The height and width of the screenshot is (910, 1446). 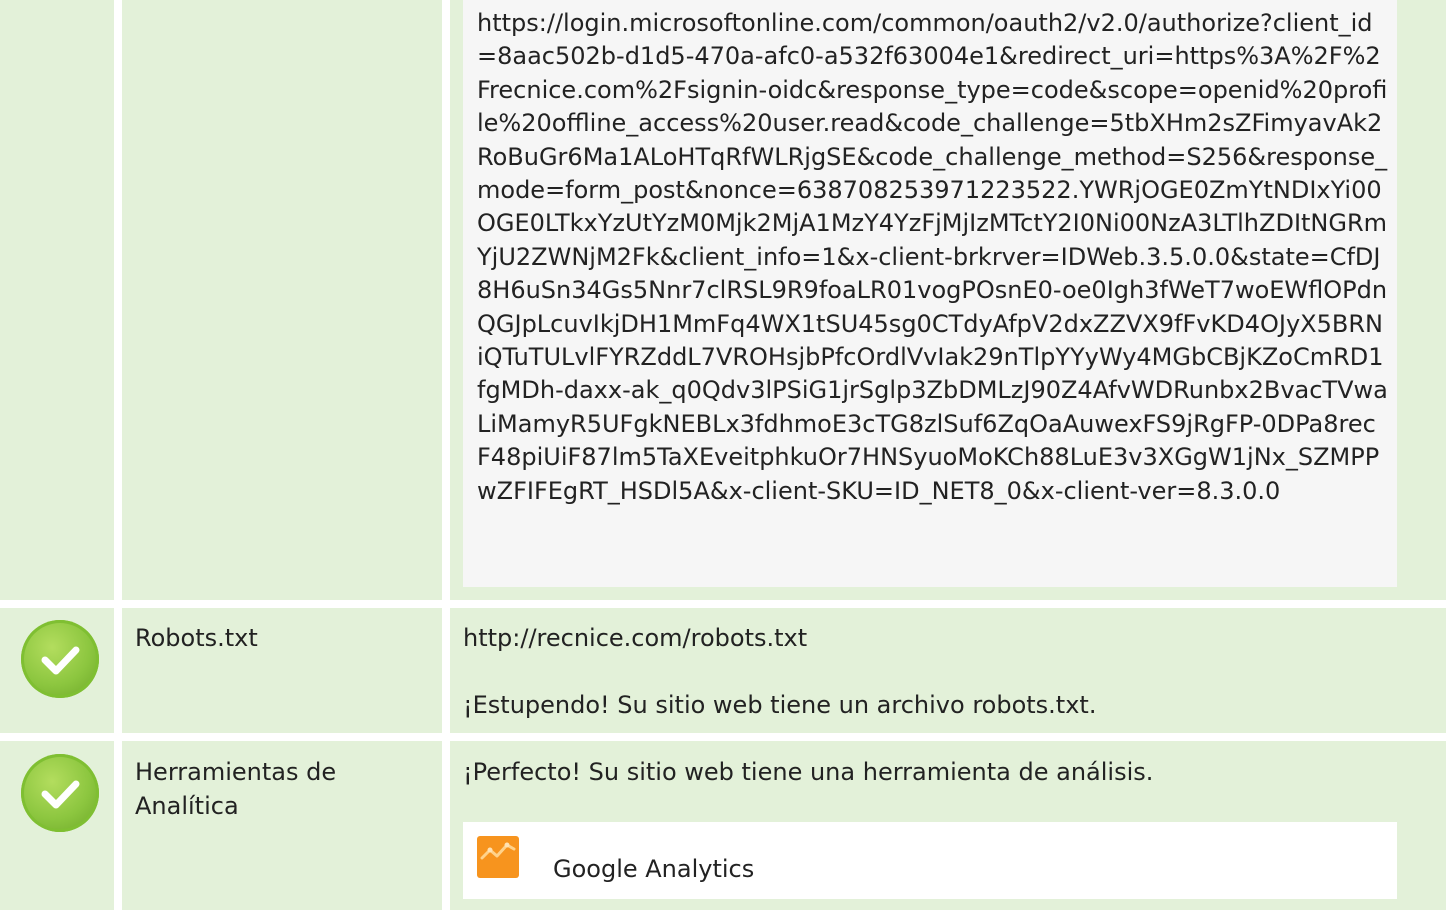 What do you see at coordinates (282, 300) in the screenshot?
I see `label-cell` at bounding box center [282, 300].